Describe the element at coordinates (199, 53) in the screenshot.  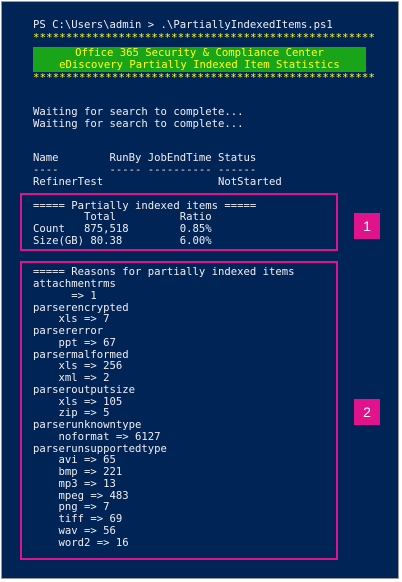
I see `banner-title: Office 365 Security & Compliance Center` at that location.